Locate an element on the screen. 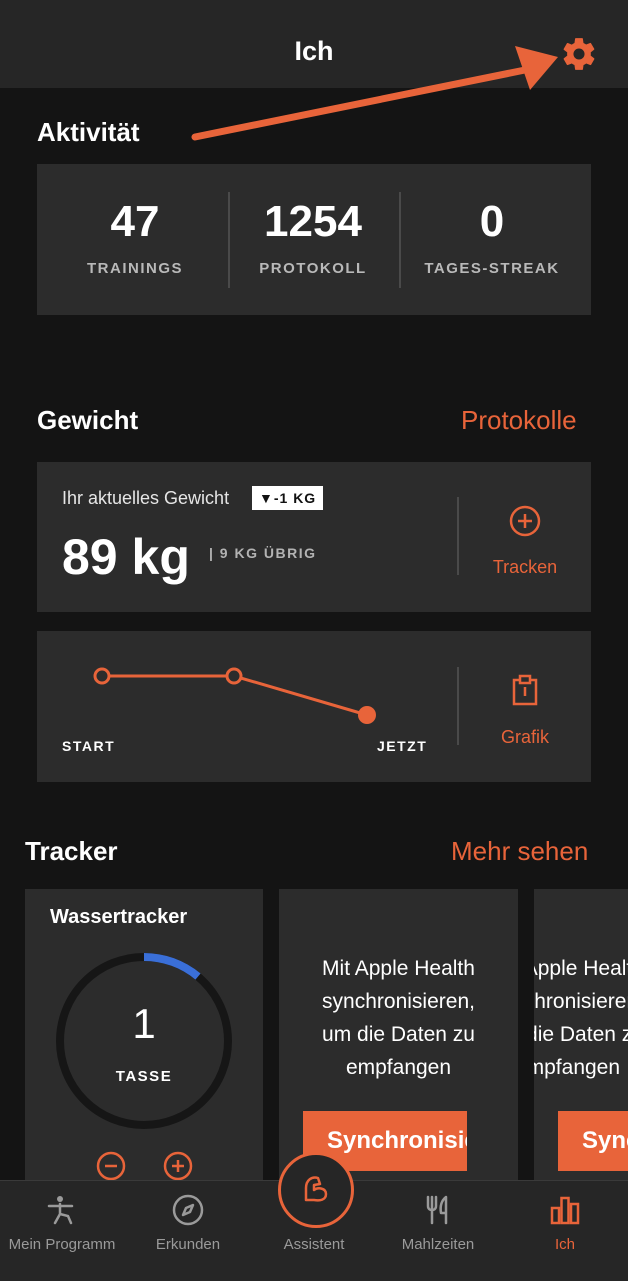  chart-point-now is located at coordinates (367, 715).